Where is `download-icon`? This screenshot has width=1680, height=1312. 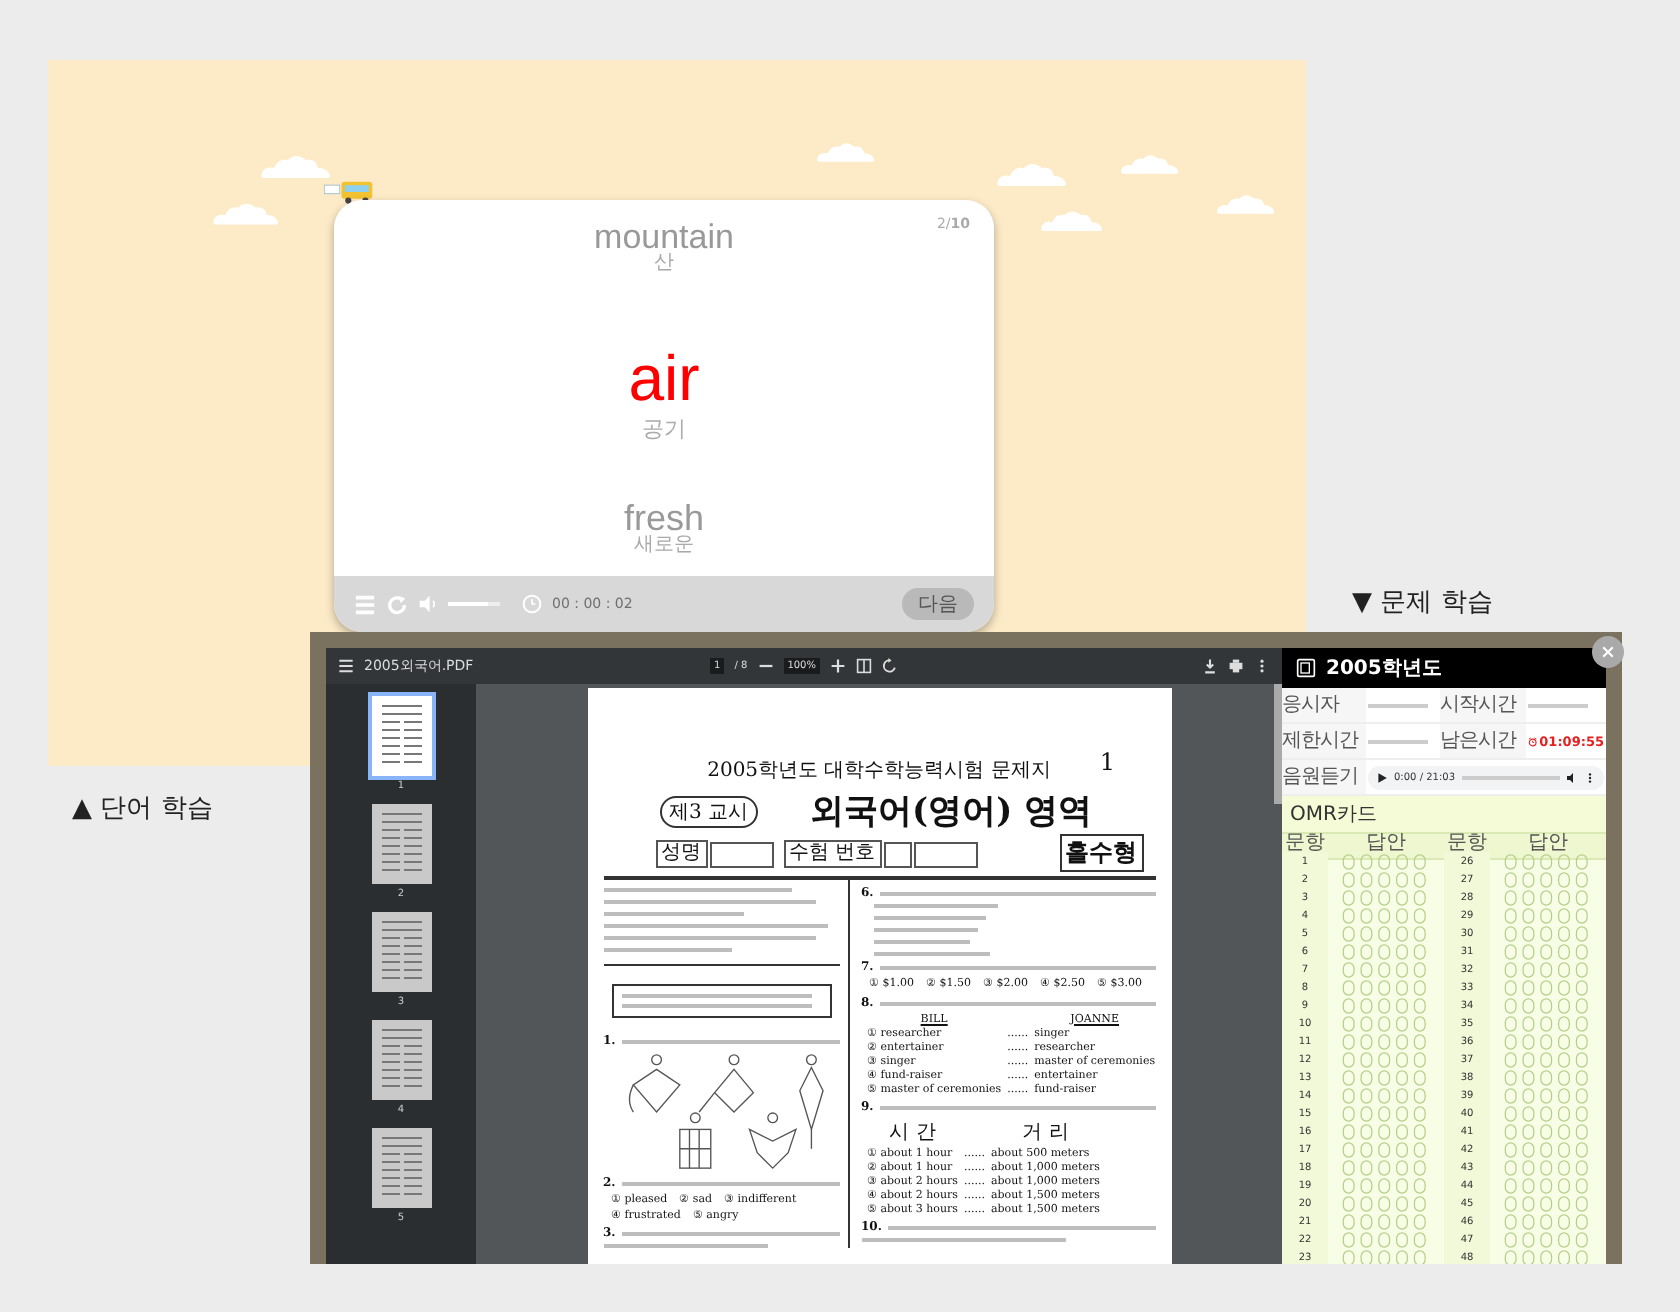
download-icon is located at coordinates (1210, 666).